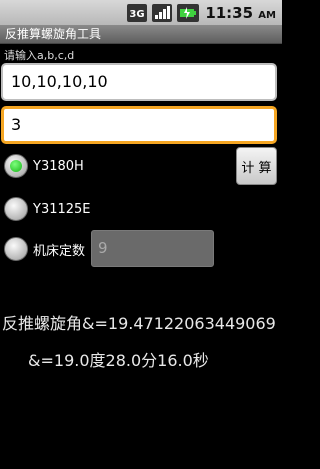 Image resolution: width=320 pixels, height=469 pixels. What do you see at coordinates (58, 166) in the screenshot?
I see `radio-label-y3180h: Y3180H` at bounding box center [58, 166].